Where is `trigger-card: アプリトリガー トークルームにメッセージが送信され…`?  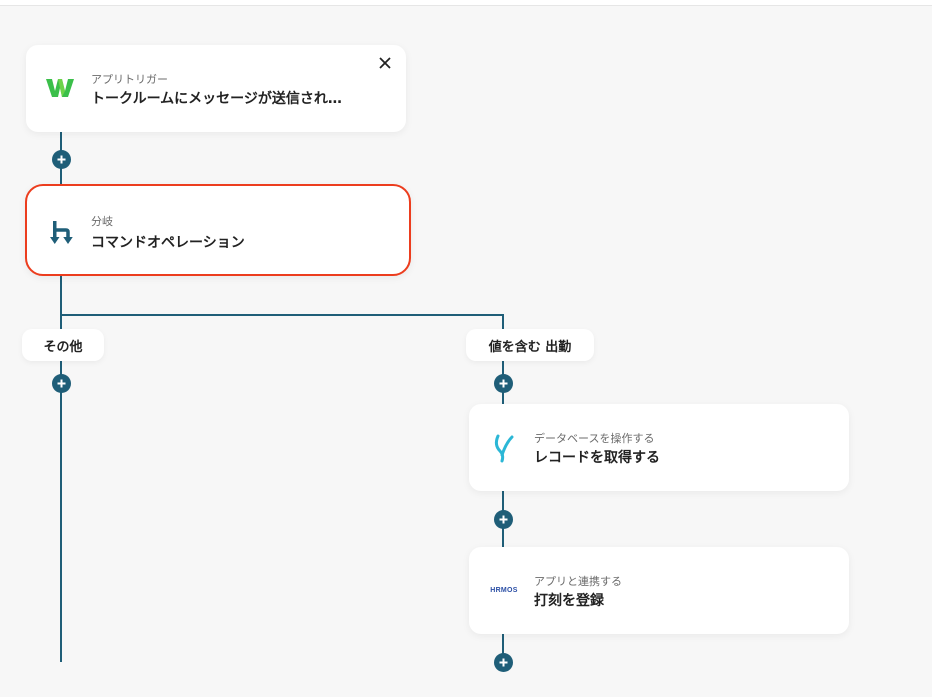
trigger-card: アプリトリガー トークルームにメッセージが送信され… is located at coordinates (216, 88).